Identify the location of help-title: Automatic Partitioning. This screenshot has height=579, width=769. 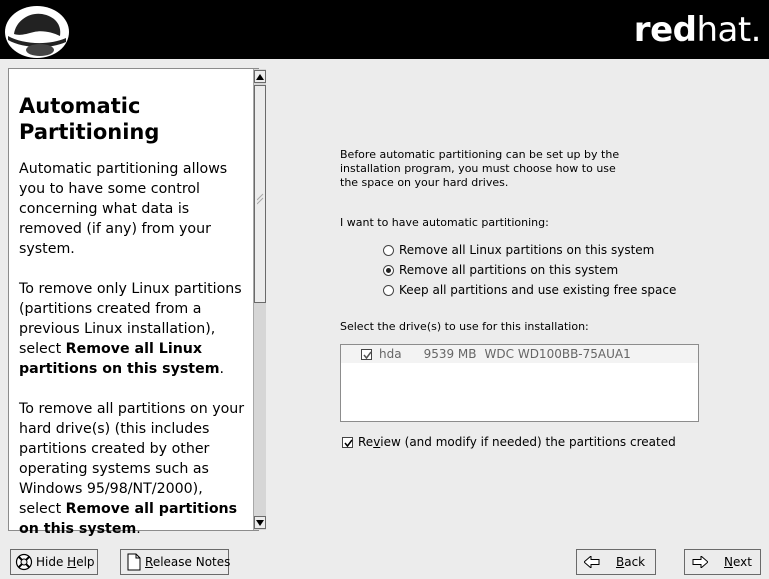
(133, 119).